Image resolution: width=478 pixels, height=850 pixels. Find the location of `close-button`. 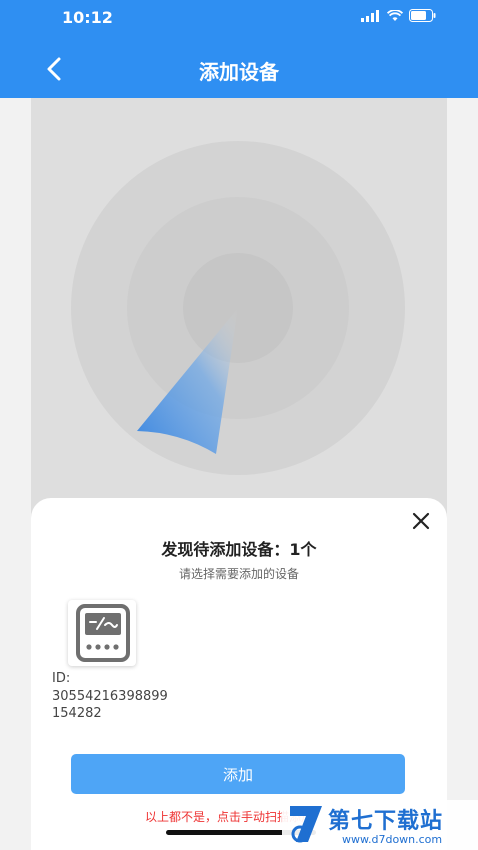

close-button is located at coordinates (421, 521).